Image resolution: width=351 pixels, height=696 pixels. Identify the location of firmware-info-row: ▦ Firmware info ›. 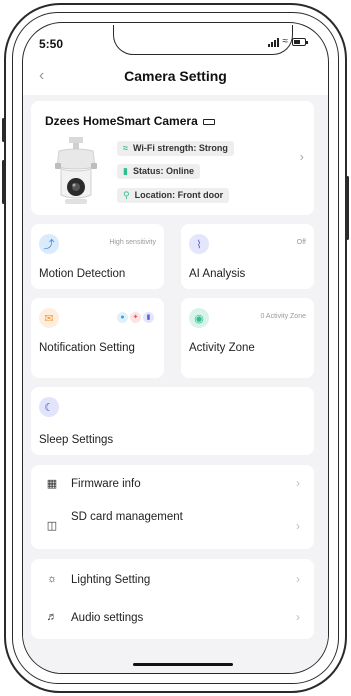
(172, 484).